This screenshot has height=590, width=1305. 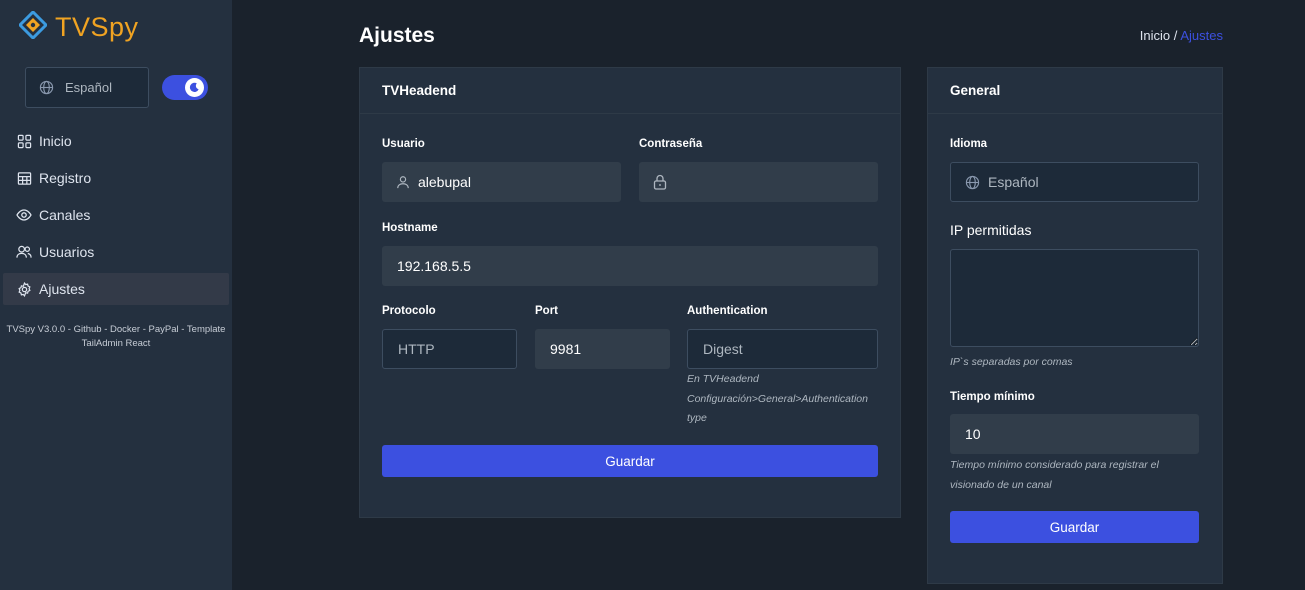 What do you see at coordinates (1075, 91) in the screenshot?
I see `card-title: General` at bounding box center [1075, 91].